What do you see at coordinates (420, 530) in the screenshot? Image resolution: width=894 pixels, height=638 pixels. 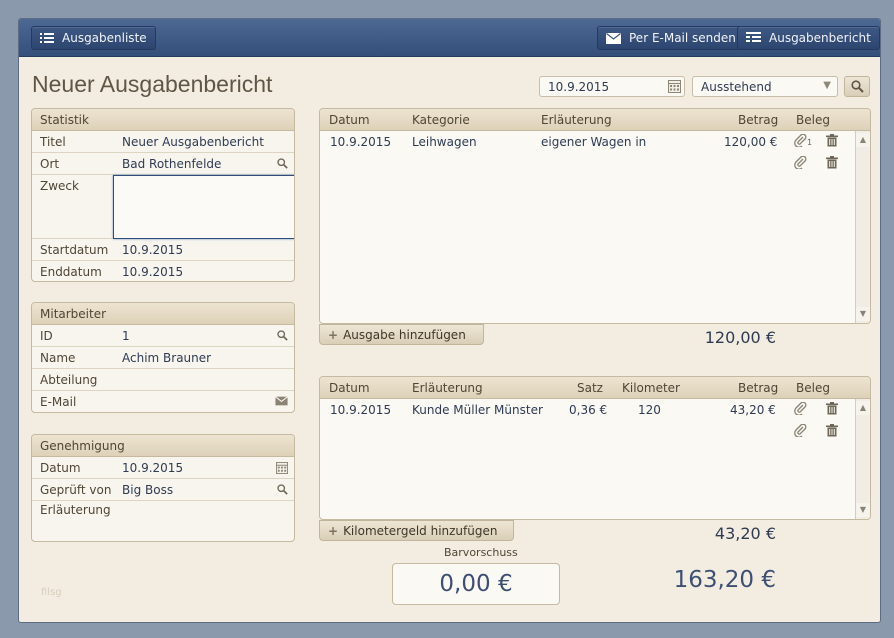 I see `add-mileage-label: Kilometergeld hinzufügen` at bounding box center [420, 530].